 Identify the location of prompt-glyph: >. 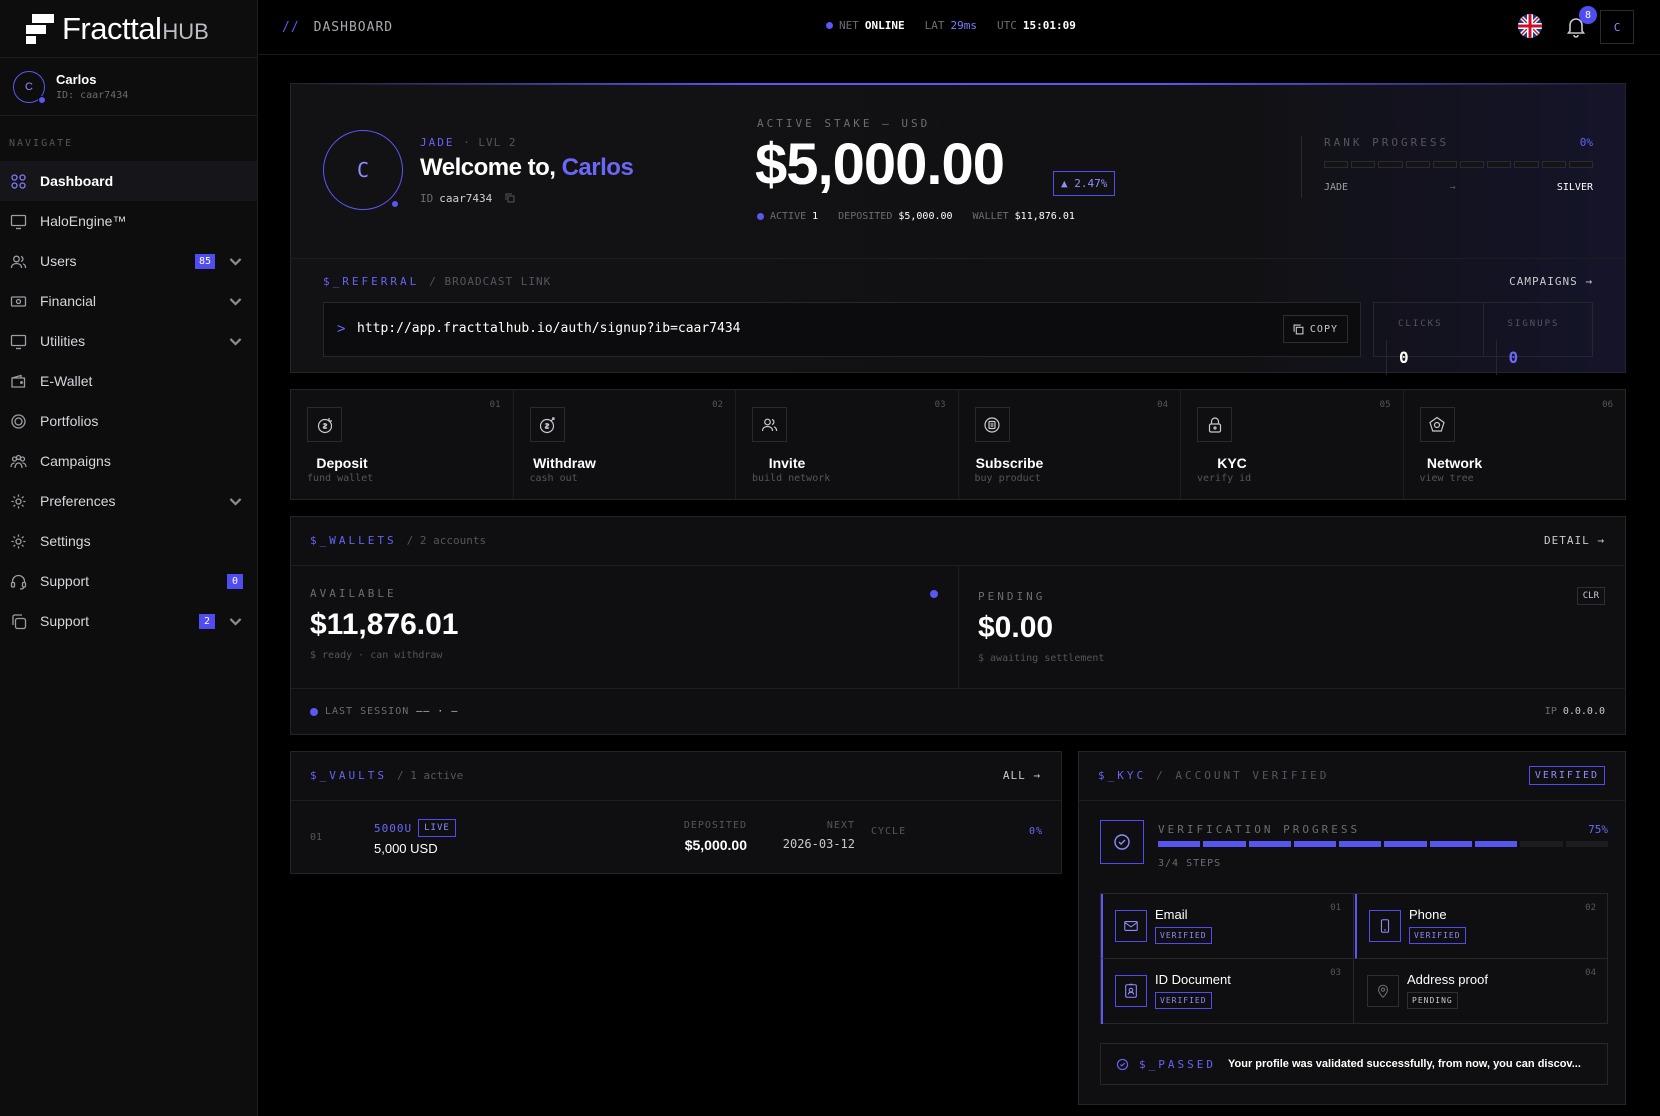
(341, 329).